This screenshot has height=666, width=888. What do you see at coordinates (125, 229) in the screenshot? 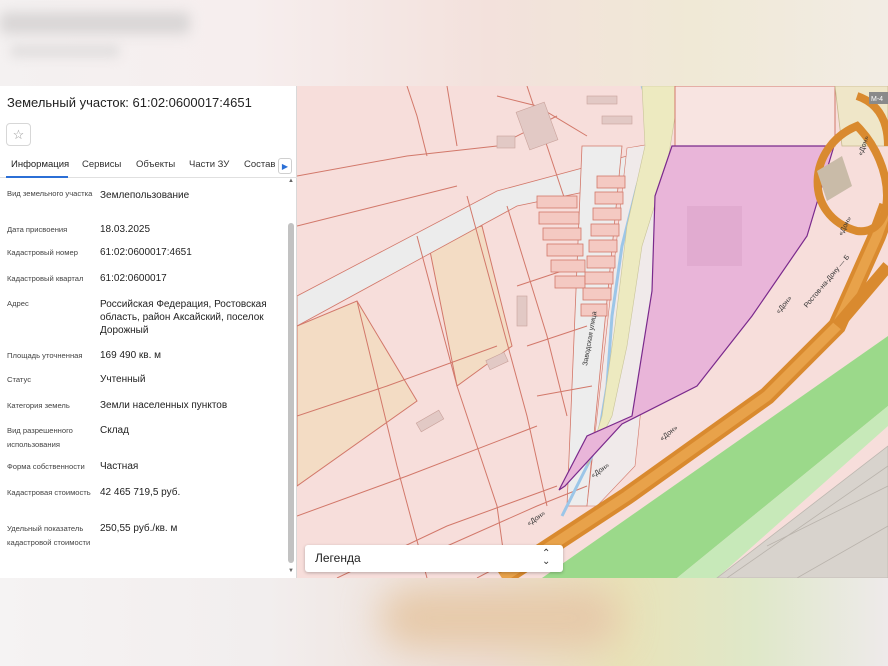
I see `attr-value: 18.03.2025` at bounding box center [125, 229].